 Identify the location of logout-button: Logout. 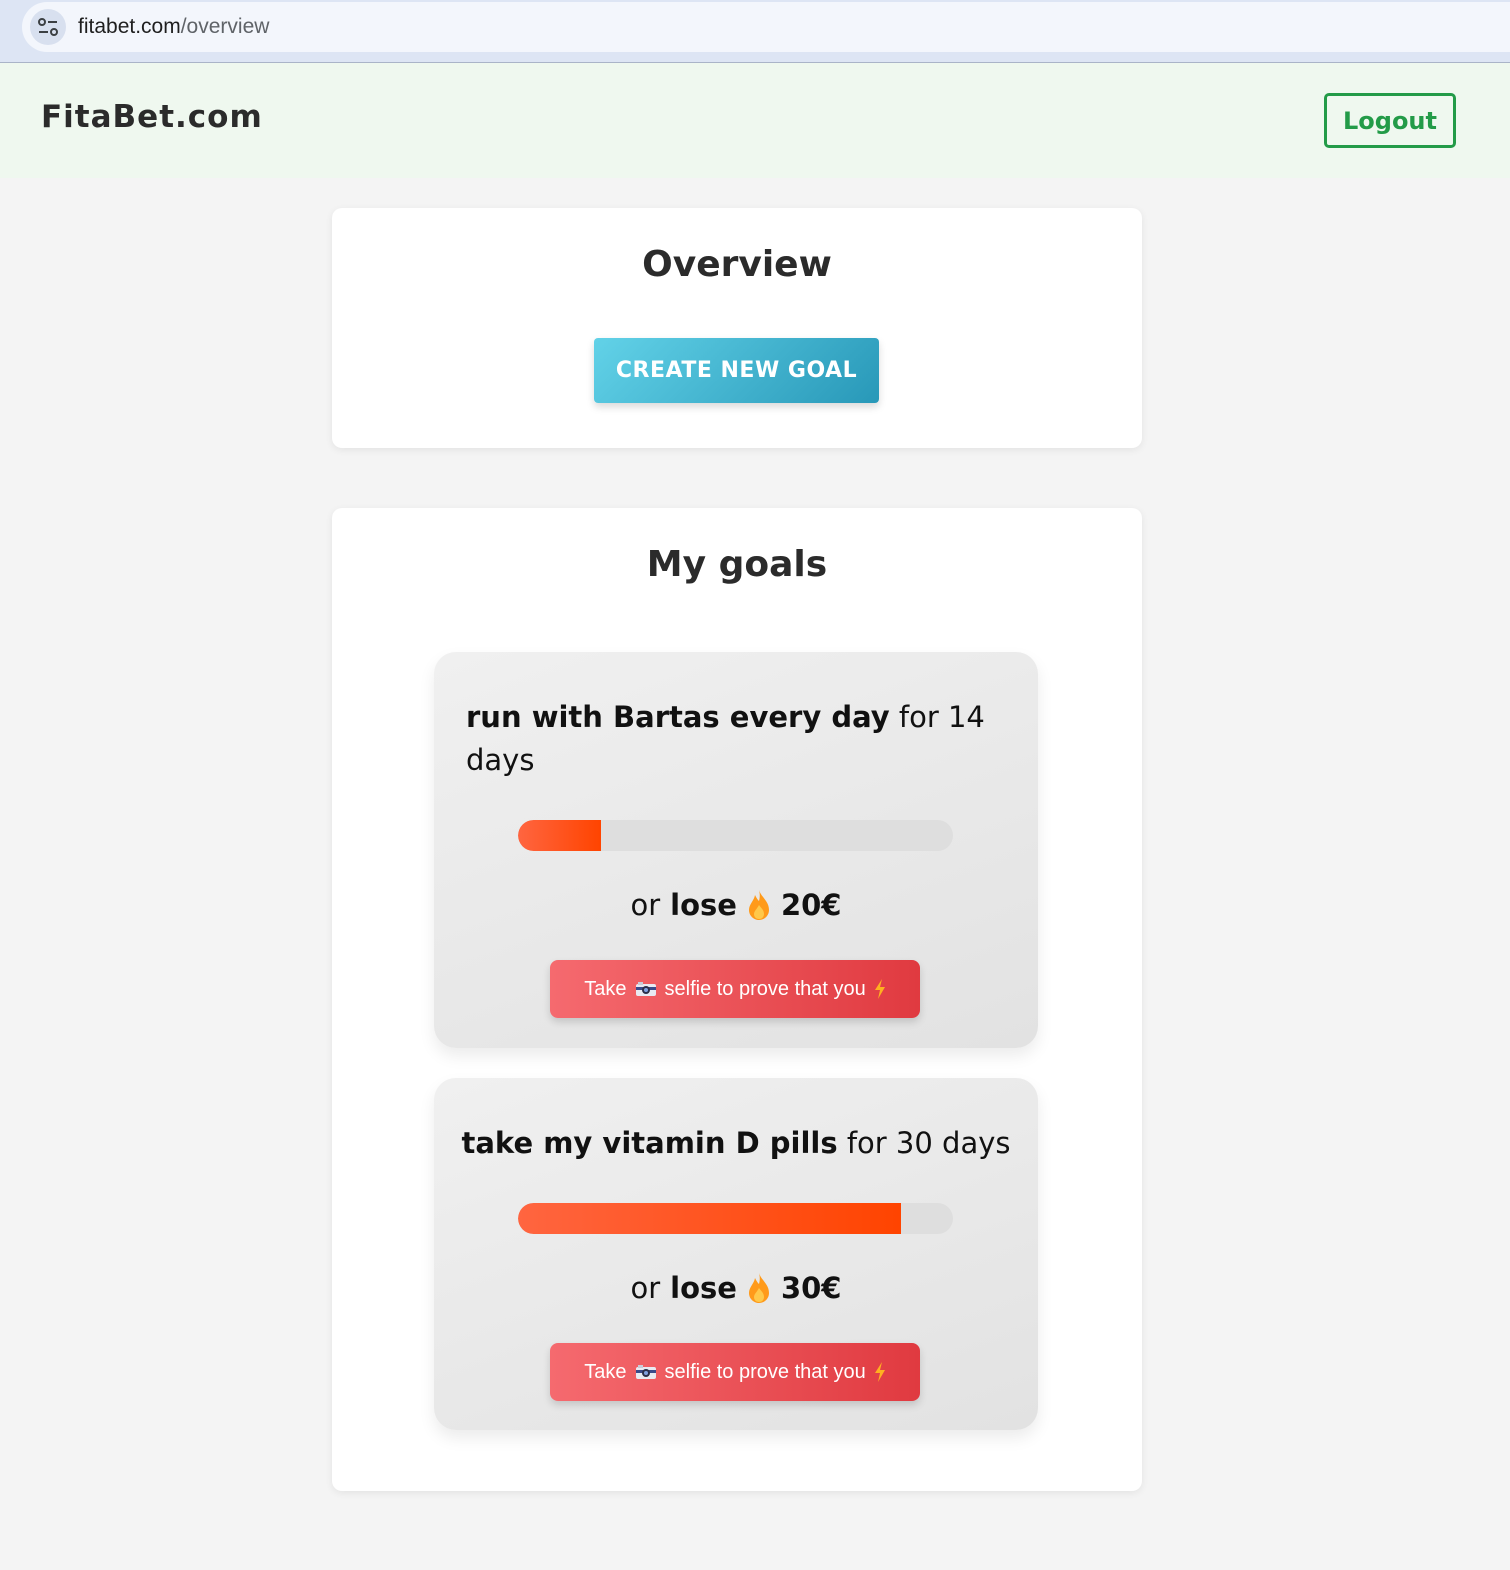
(1390, 120).